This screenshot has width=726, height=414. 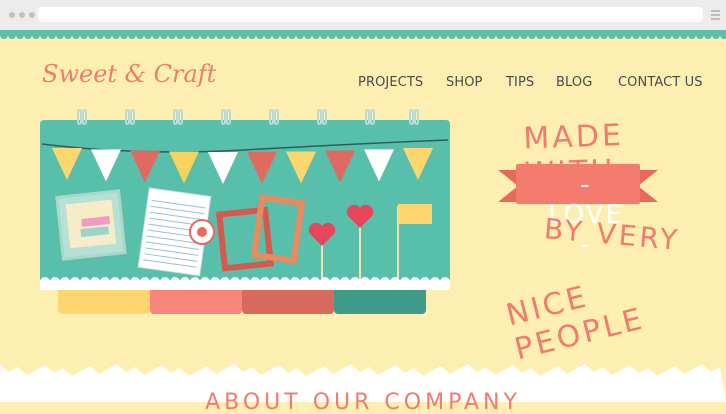 What do you see at coordinates (129, 74) in the screenshot?
I see `site-logo: Sweet & Craft` at bounding box center [129, 74].